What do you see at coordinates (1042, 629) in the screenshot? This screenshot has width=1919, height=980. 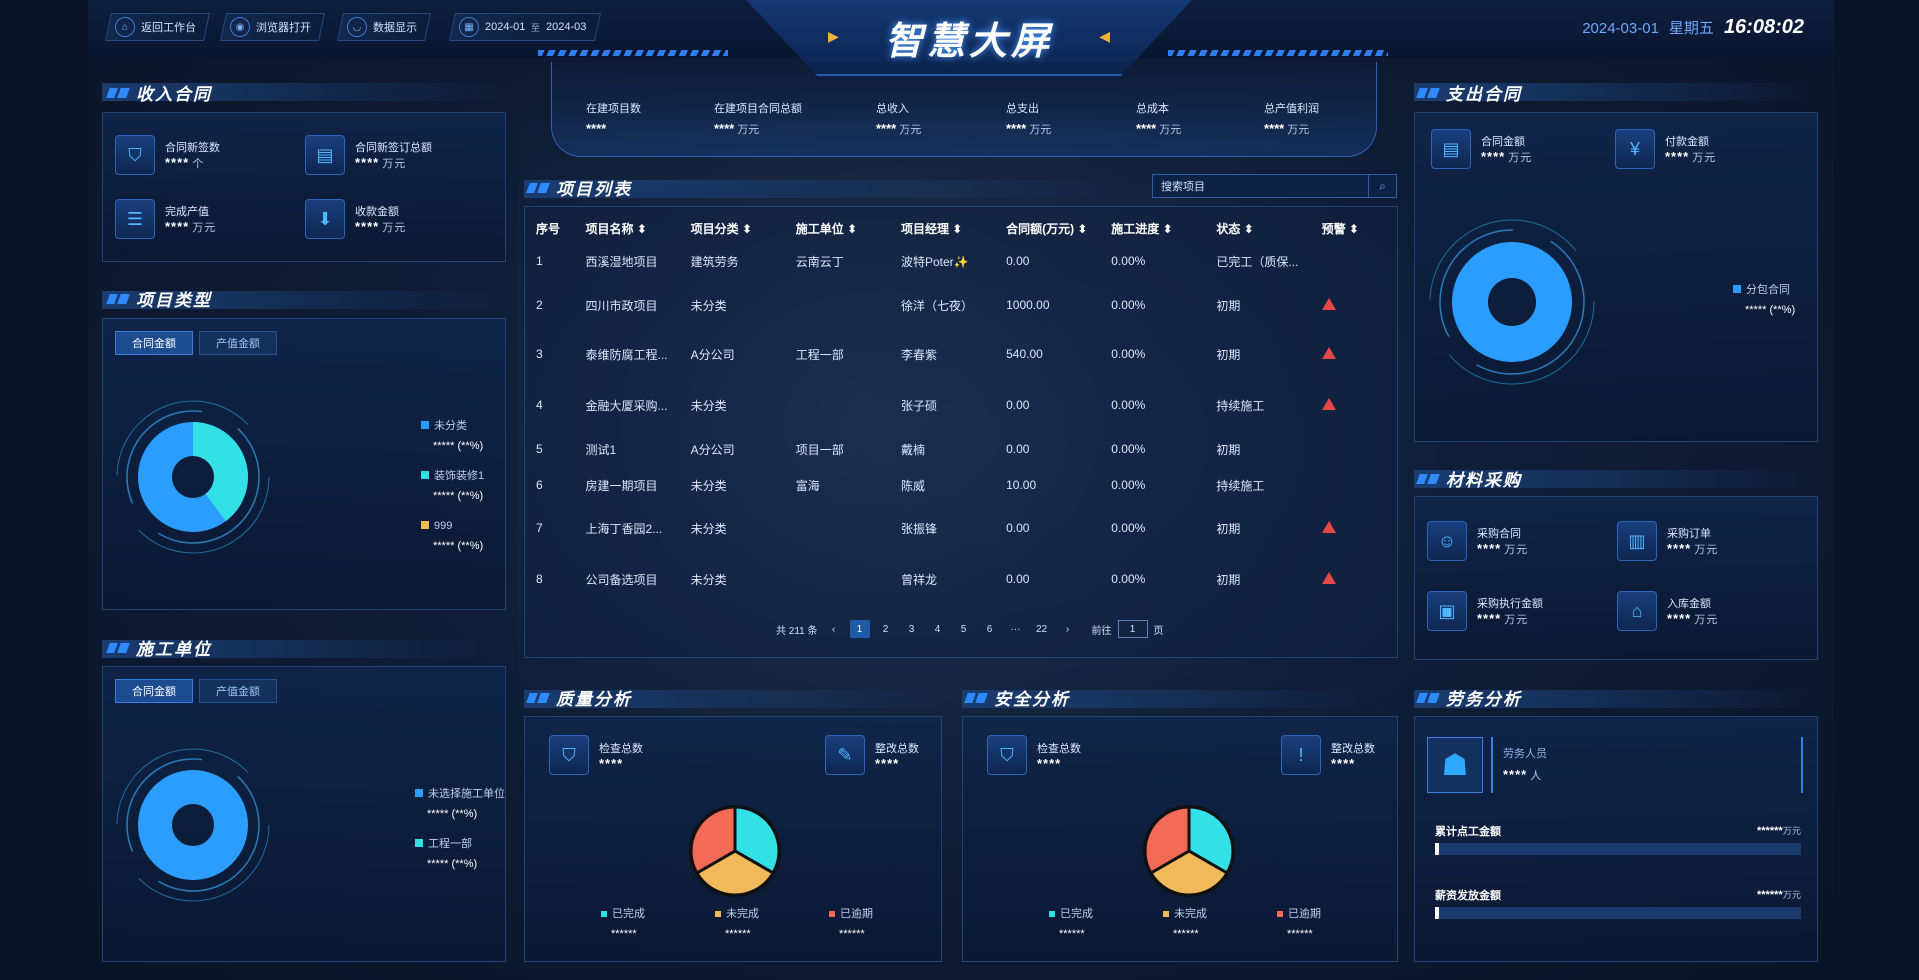 I see `page-button: 22` at bounding box center [1042, 629].